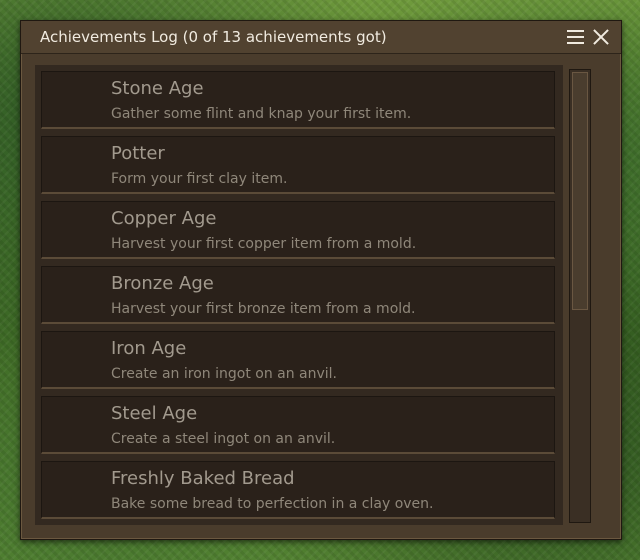  I want to click on list-scrollbar, so click(580, 296).